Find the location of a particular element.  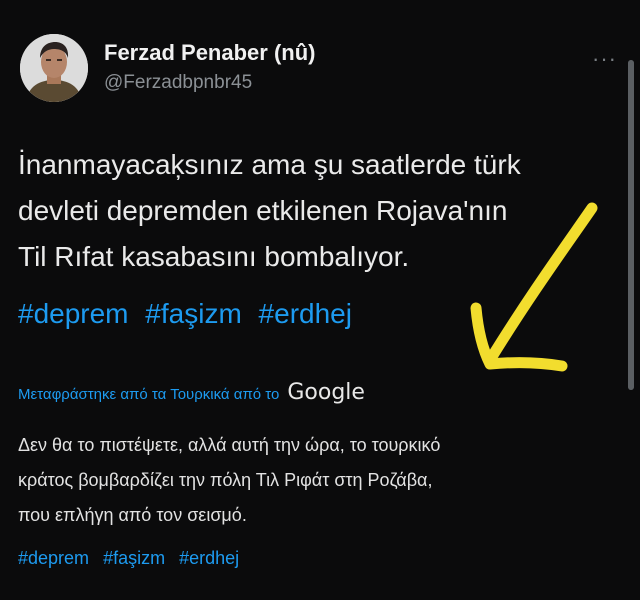

tweet-line: Til Rıfat kasabasını bombalıyor. is located at coordinates (214, 256).